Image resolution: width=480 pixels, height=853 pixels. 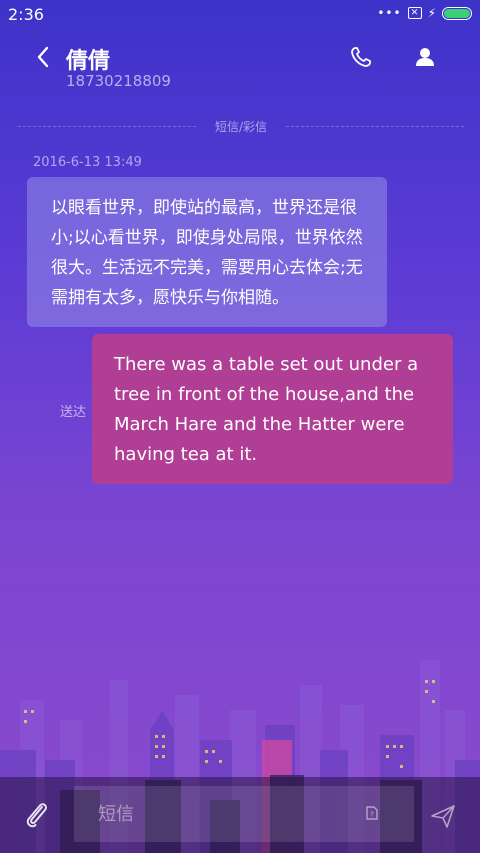 I want to click on battery-icon, so click(x=457, y=13).